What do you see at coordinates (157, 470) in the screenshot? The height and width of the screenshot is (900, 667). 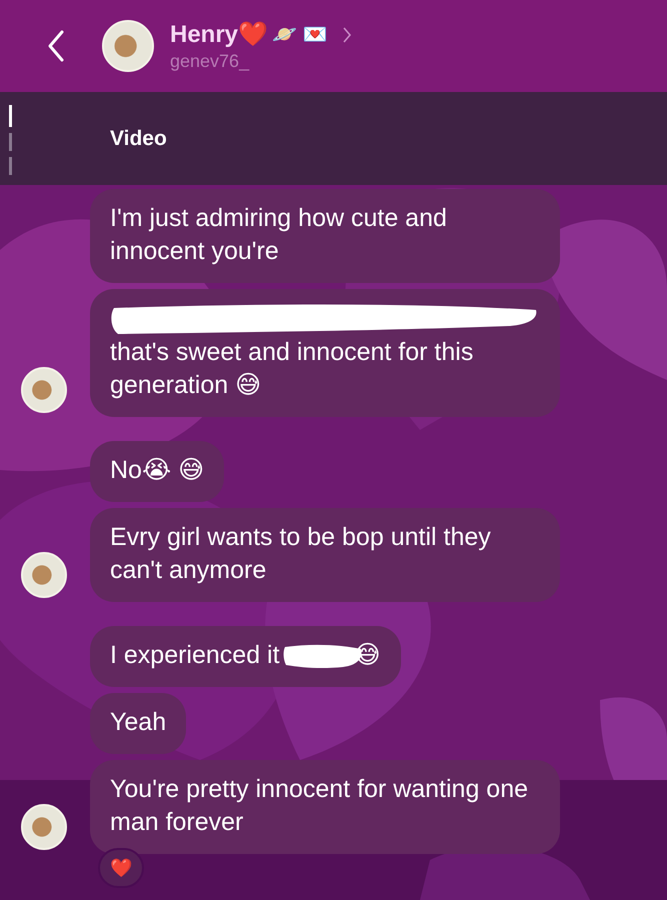 I see `message-text: No😭 😅` at bounding box center [157, 470].